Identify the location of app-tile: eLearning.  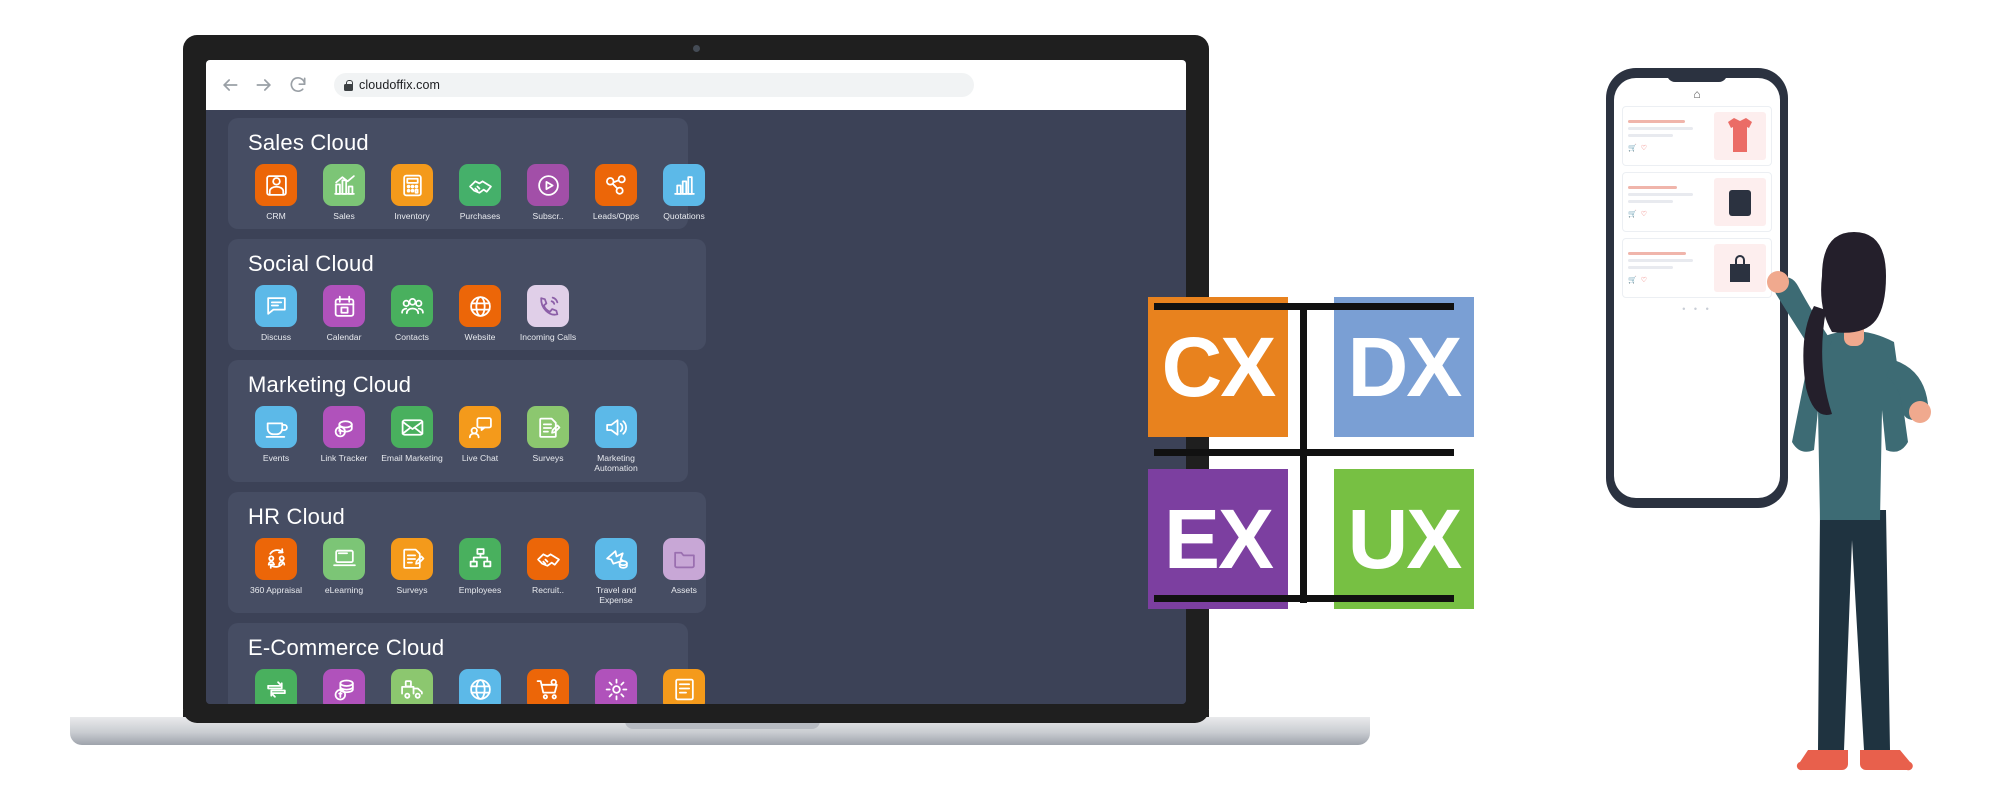
(344, 571).